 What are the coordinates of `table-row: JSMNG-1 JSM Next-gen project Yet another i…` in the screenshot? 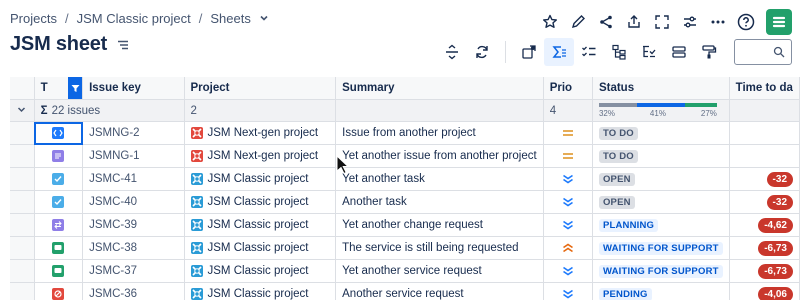 It's located at (405, 156).